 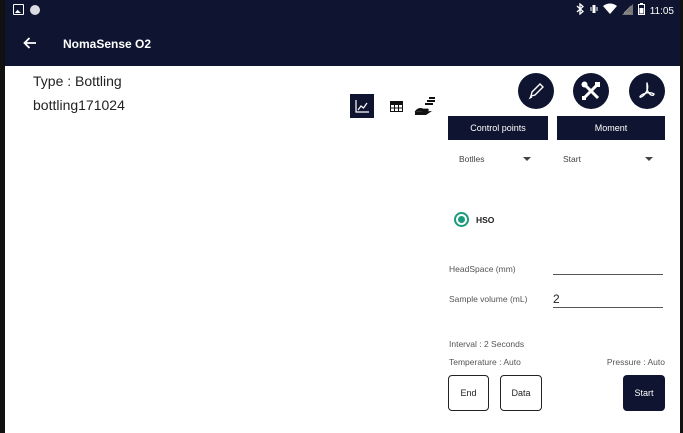 I want to click on circle-icon, so click(x=35, y=9).